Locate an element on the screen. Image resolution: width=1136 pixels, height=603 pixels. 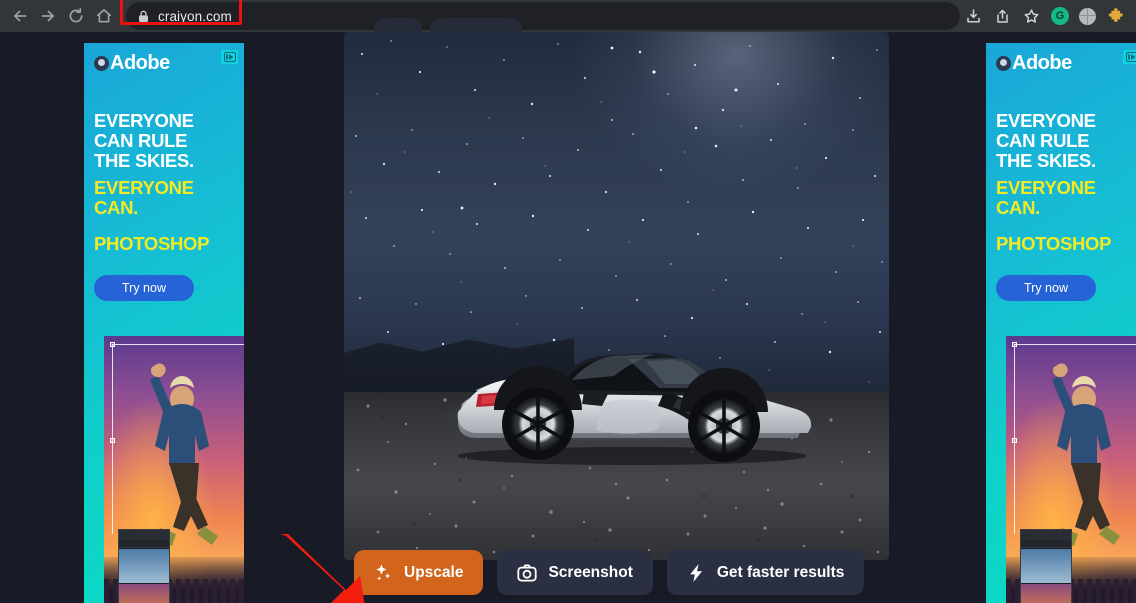
browser-toolbar-actions: G is located at coordinates (1045, 16).